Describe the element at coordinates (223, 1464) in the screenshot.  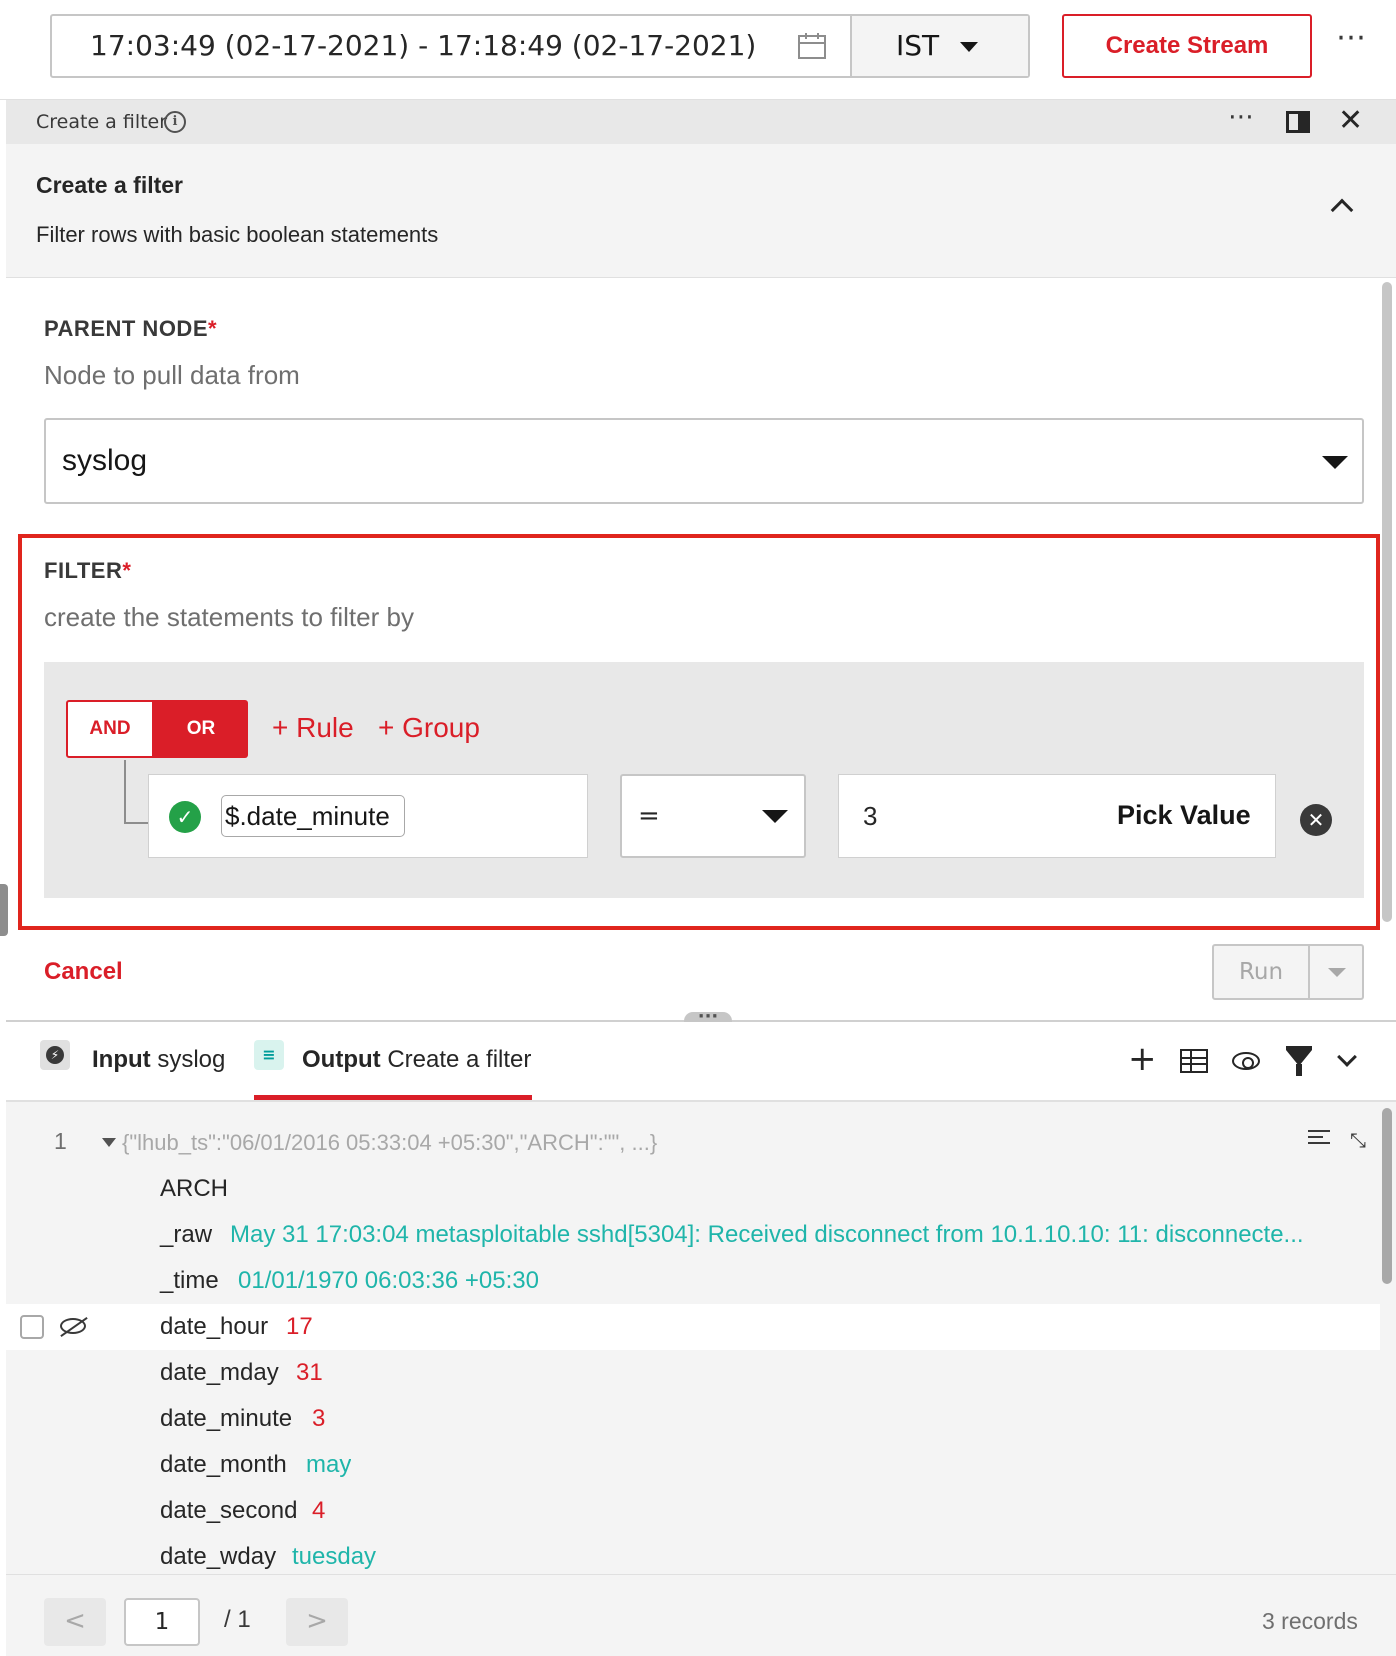
I see `row-key: date_month` at that location.